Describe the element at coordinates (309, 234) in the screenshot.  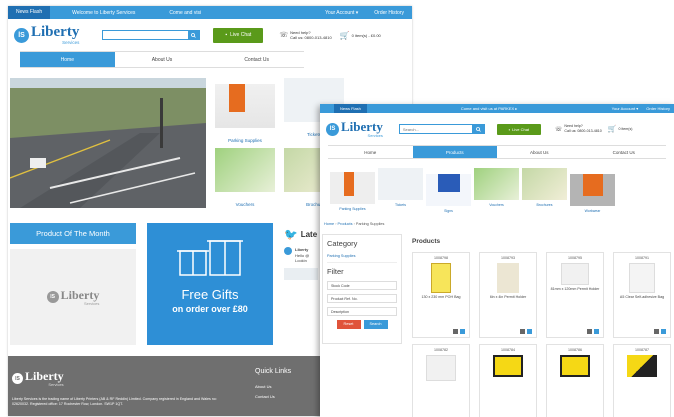
I see `twitter-title: Late` at that location.